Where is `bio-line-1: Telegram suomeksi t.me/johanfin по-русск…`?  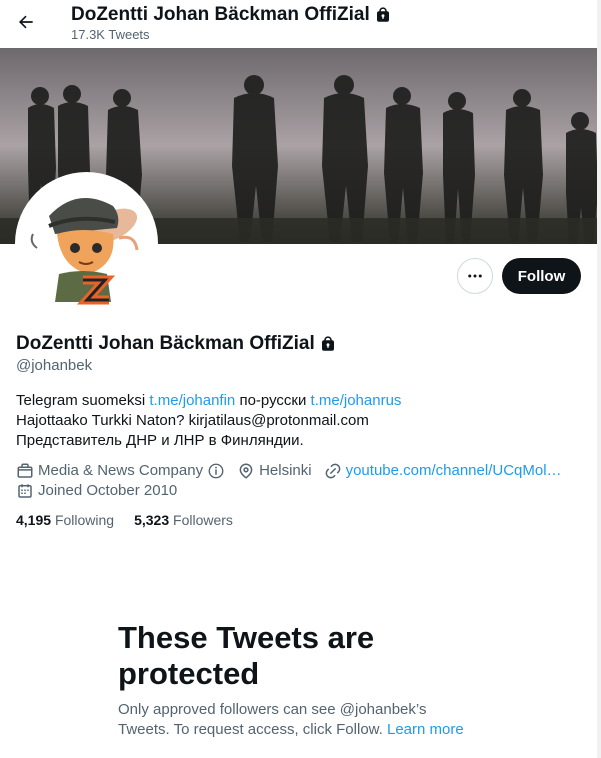
bio-line-1: Telegram suomeksi t.me/johanfin по-русск… is located at coordinates (301, 401).